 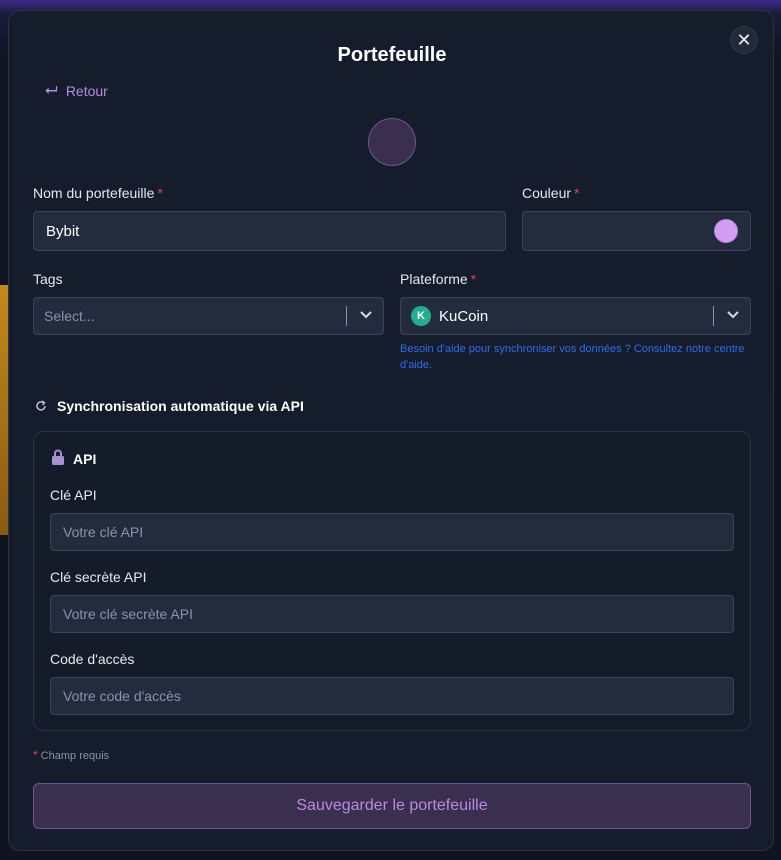 What do you see at coordinates (58, 458) in the screenshot?
I see `lock-icon` at bounding box center [58, 458].